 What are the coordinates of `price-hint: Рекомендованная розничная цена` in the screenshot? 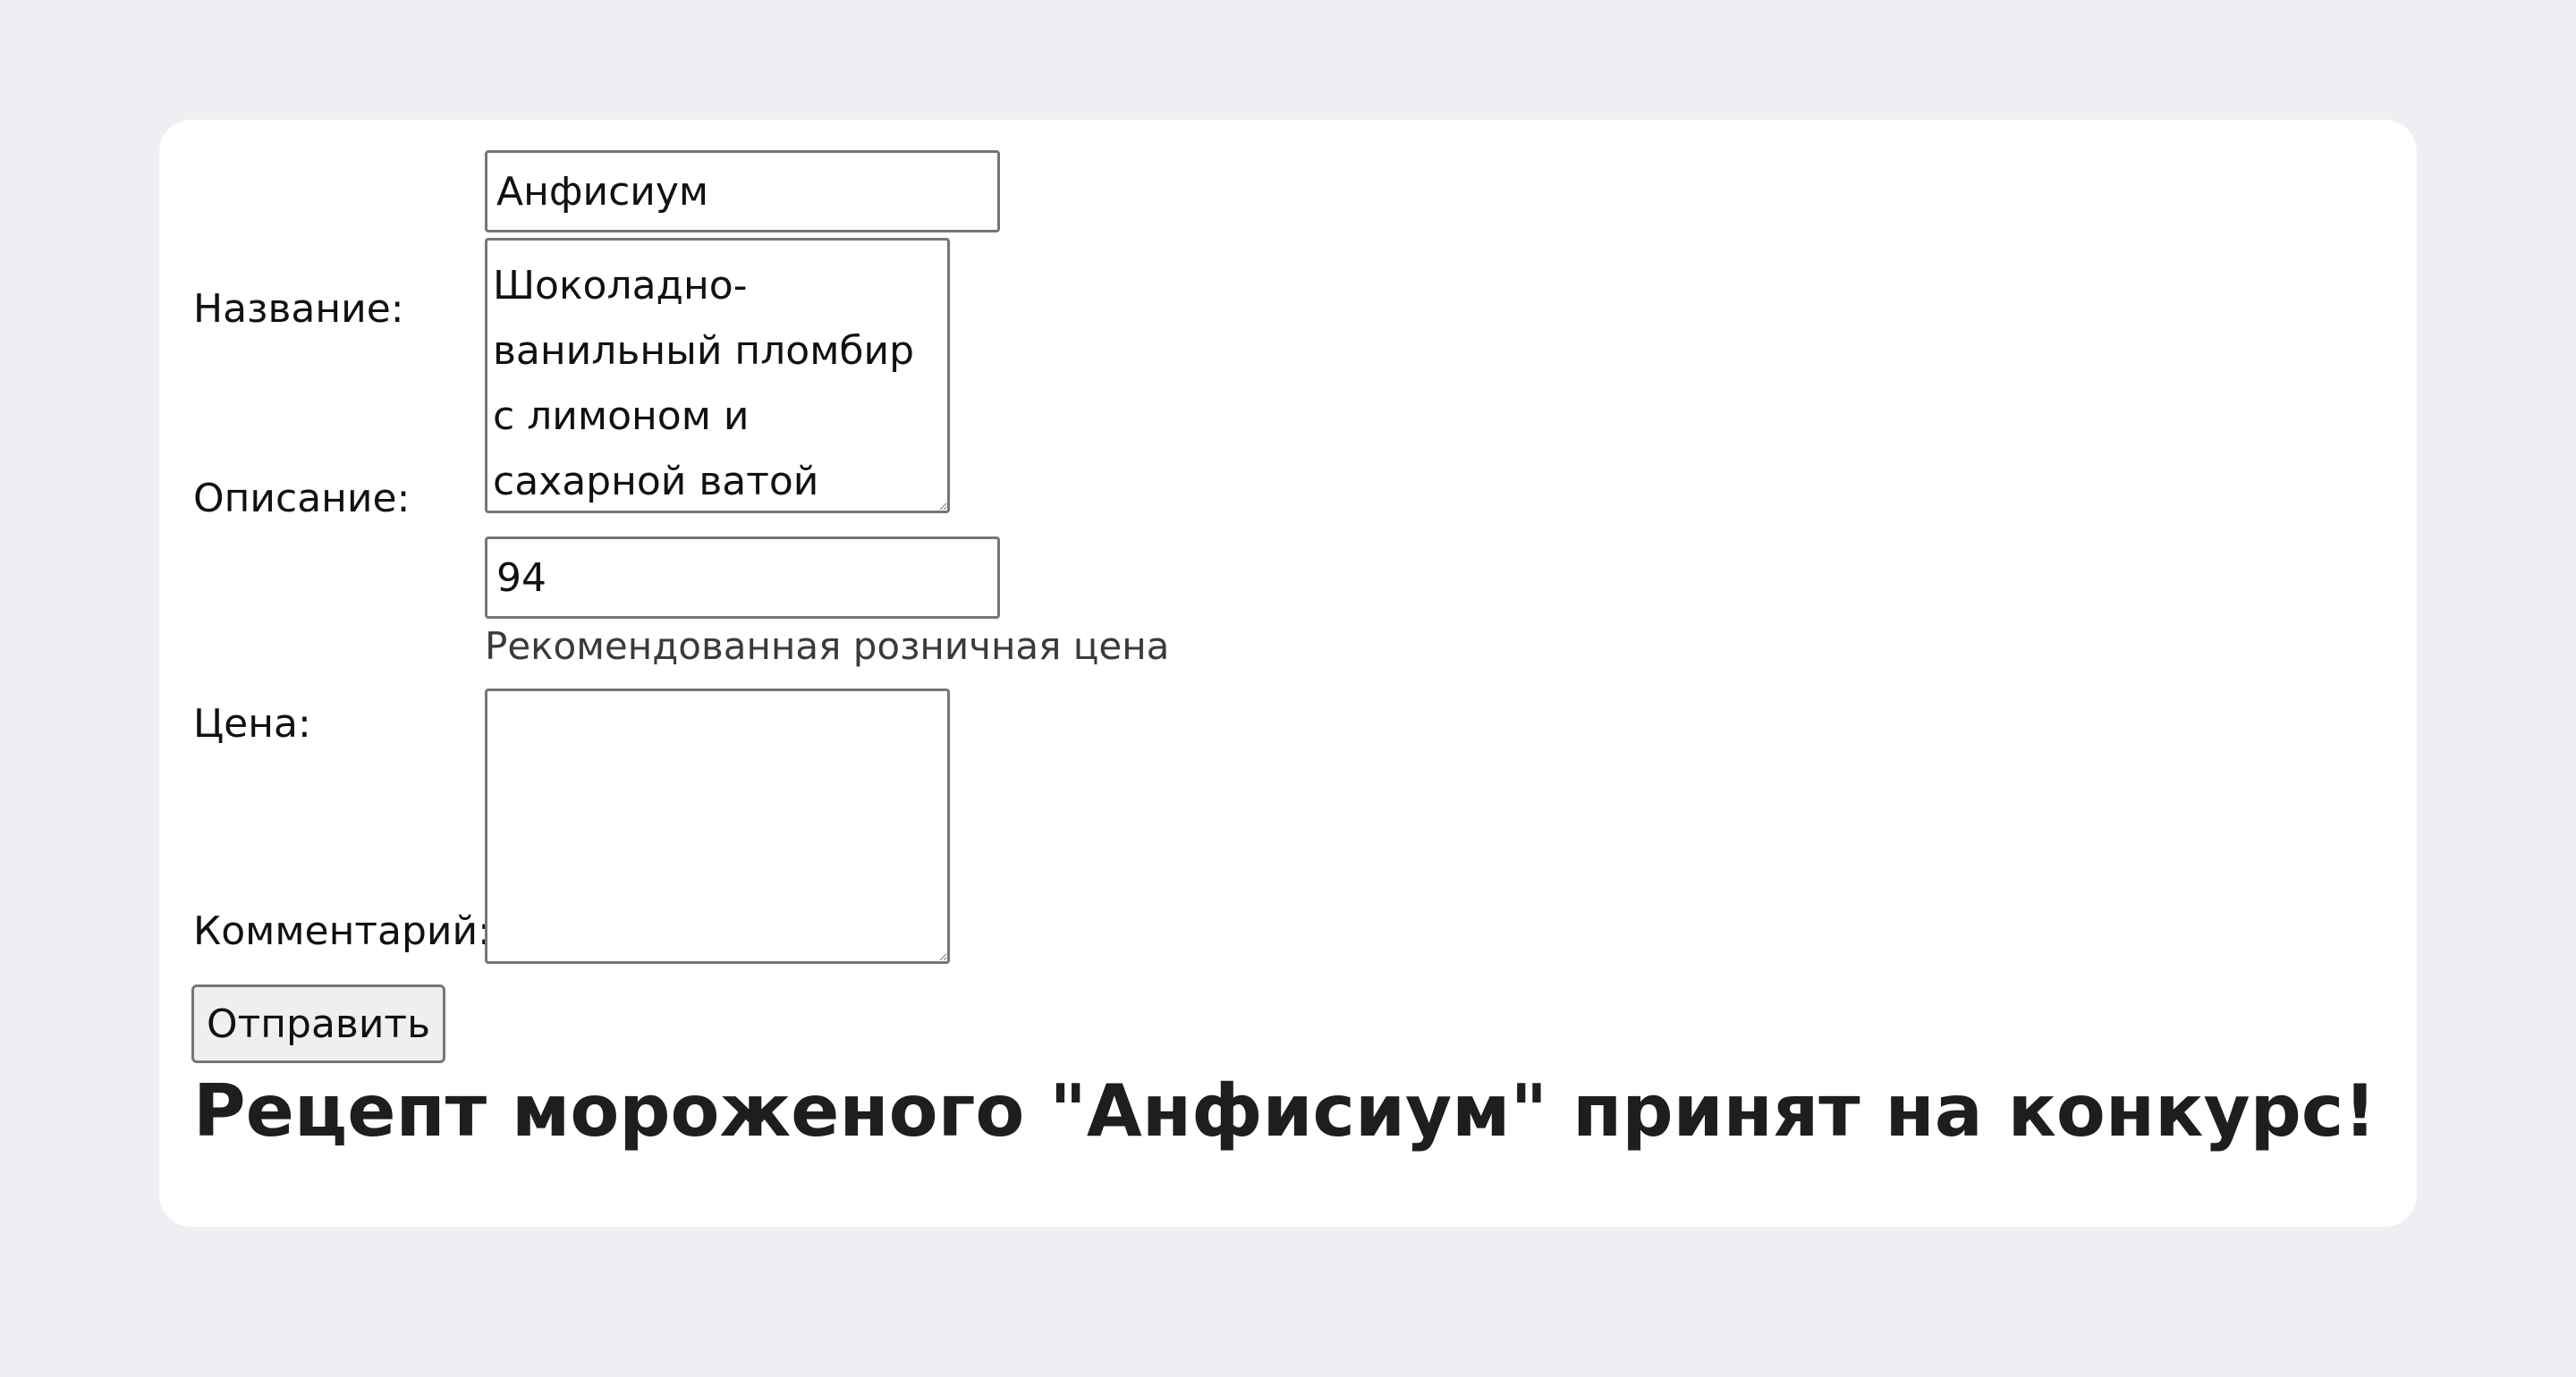 It's located at (827, 646).